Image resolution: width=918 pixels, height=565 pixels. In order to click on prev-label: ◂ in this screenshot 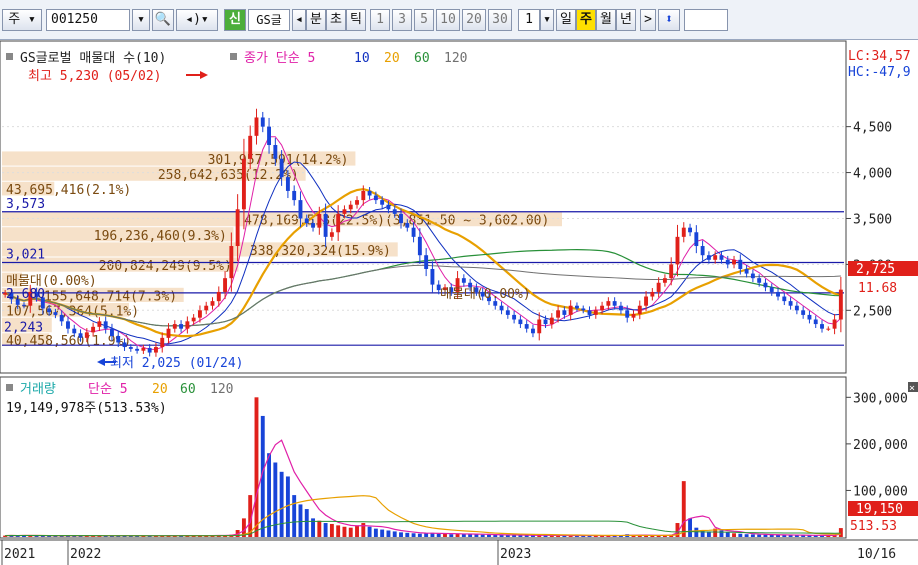, I will do `click(299, 19)`.